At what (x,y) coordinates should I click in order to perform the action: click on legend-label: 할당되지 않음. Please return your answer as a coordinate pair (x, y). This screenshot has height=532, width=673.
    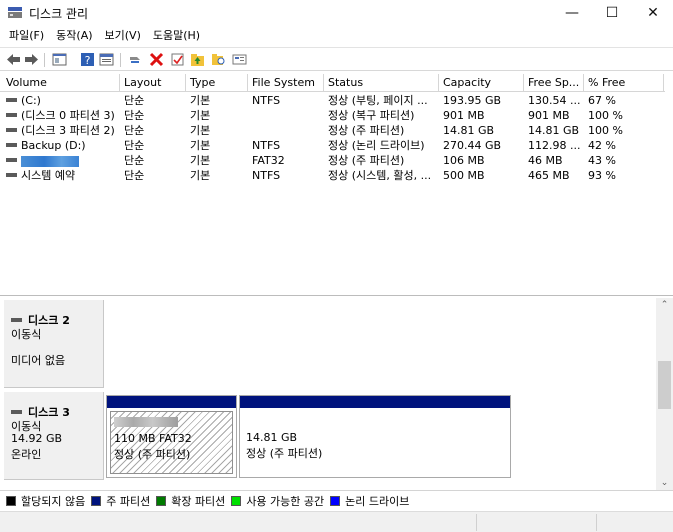
    Looking at the image, I should click on (53, 501).